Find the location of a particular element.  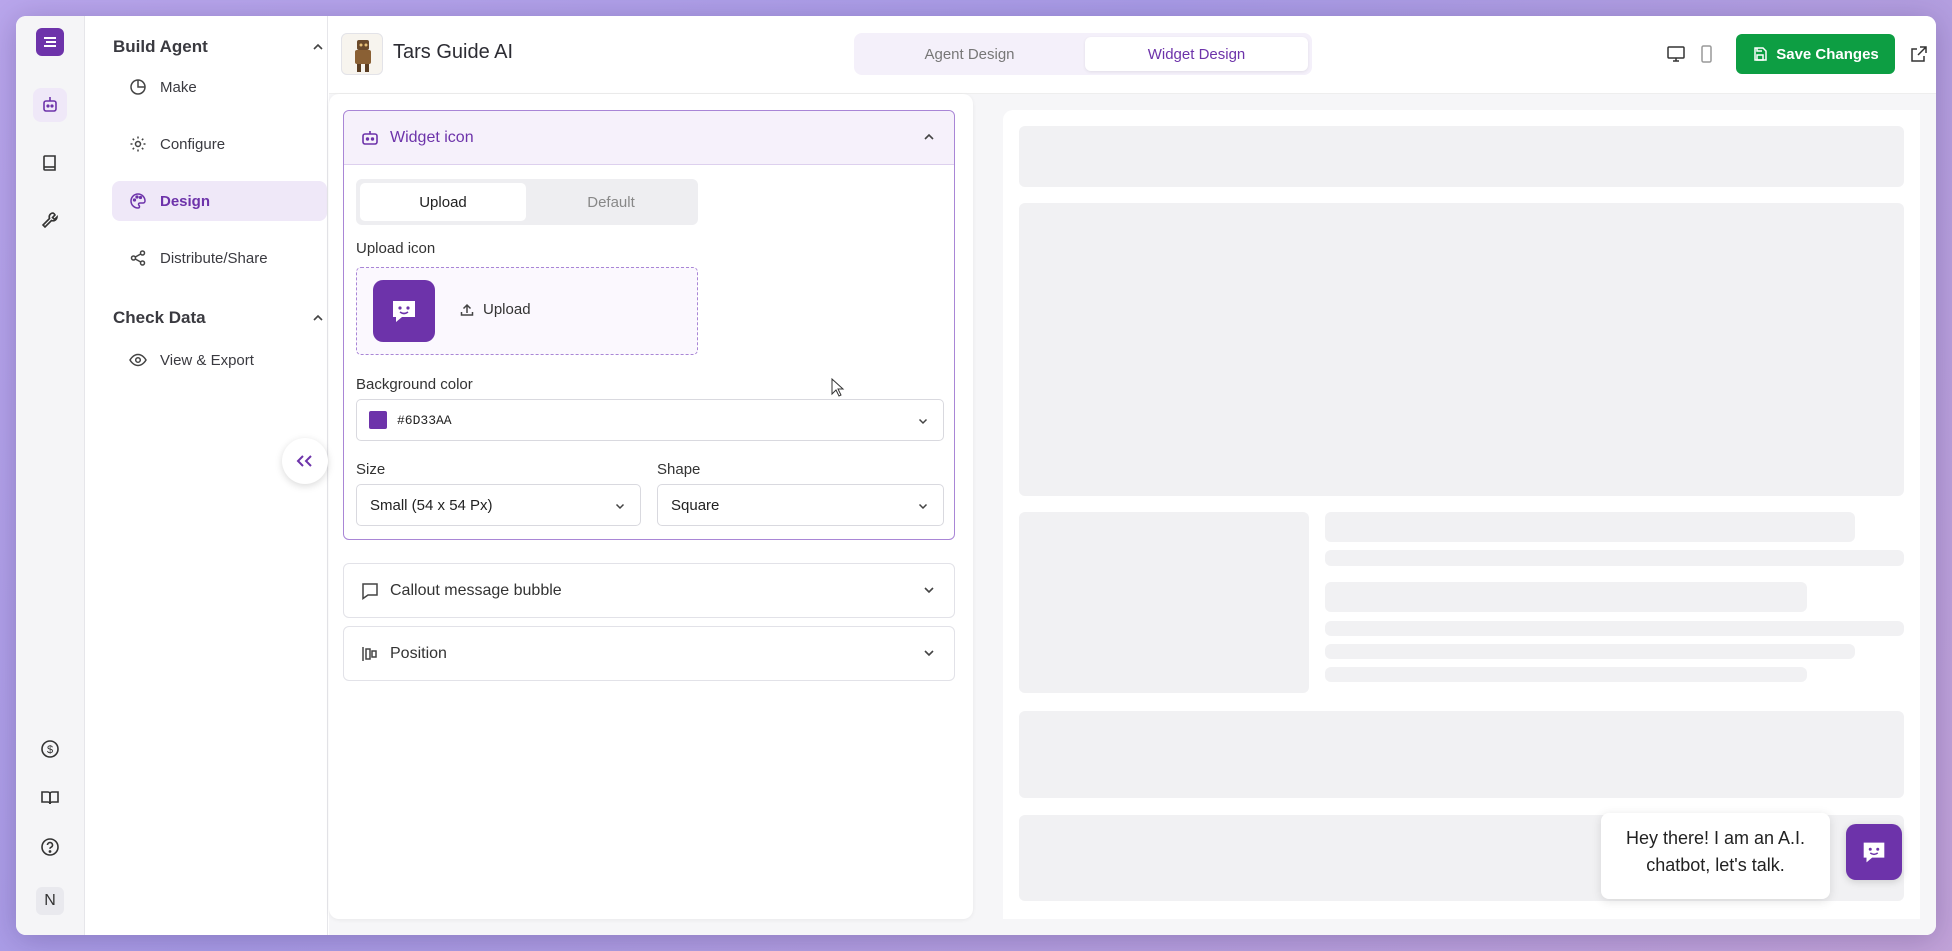

icon-source-tabs: Upload Default is located at coordinates (527, 202).